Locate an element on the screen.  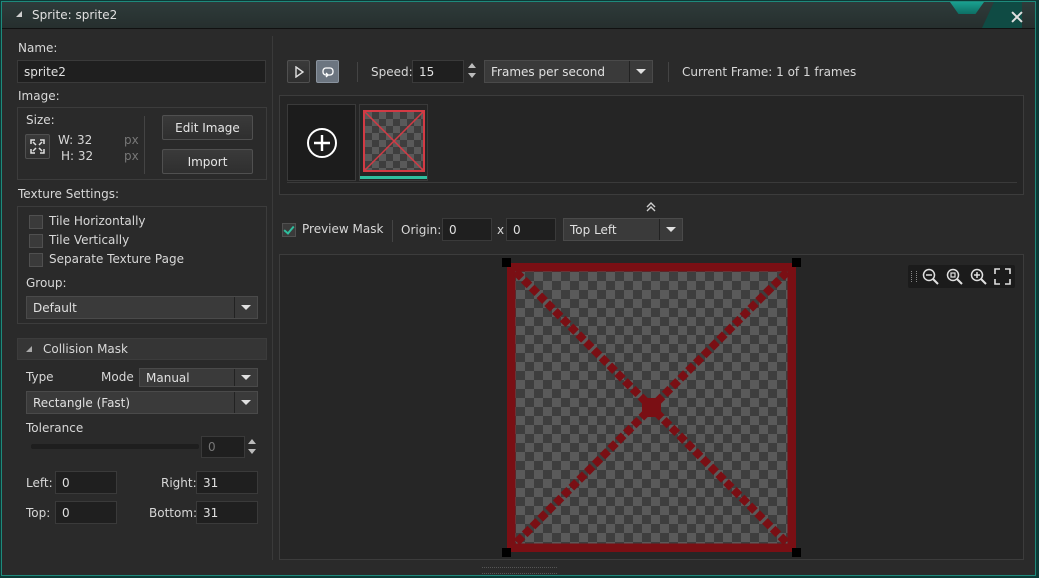
play-icon is located at coordinates (298, 71).